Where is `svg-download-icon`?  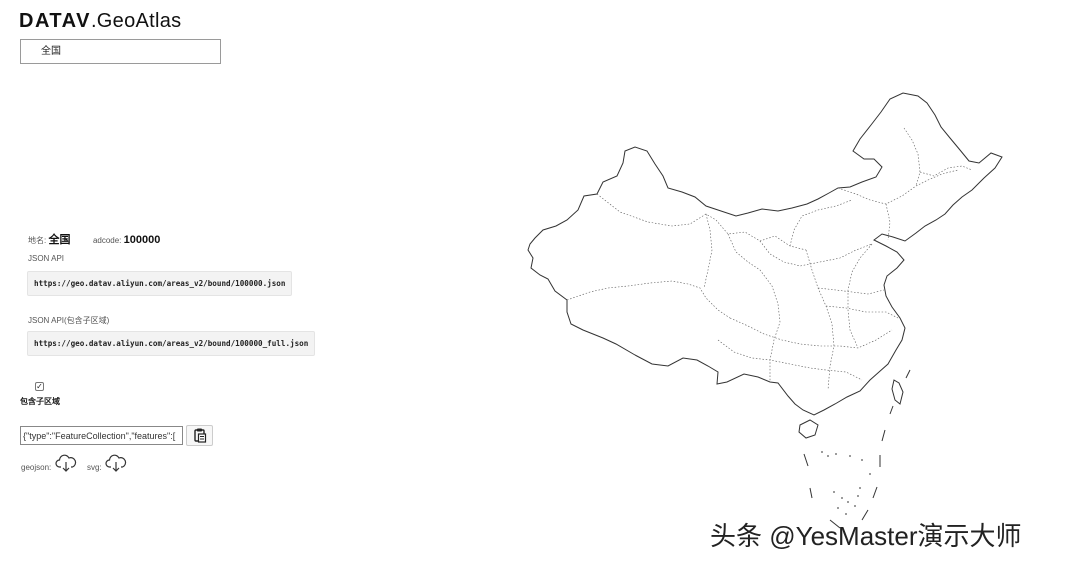 svg-download-icon is located at coordinates (116, 463).